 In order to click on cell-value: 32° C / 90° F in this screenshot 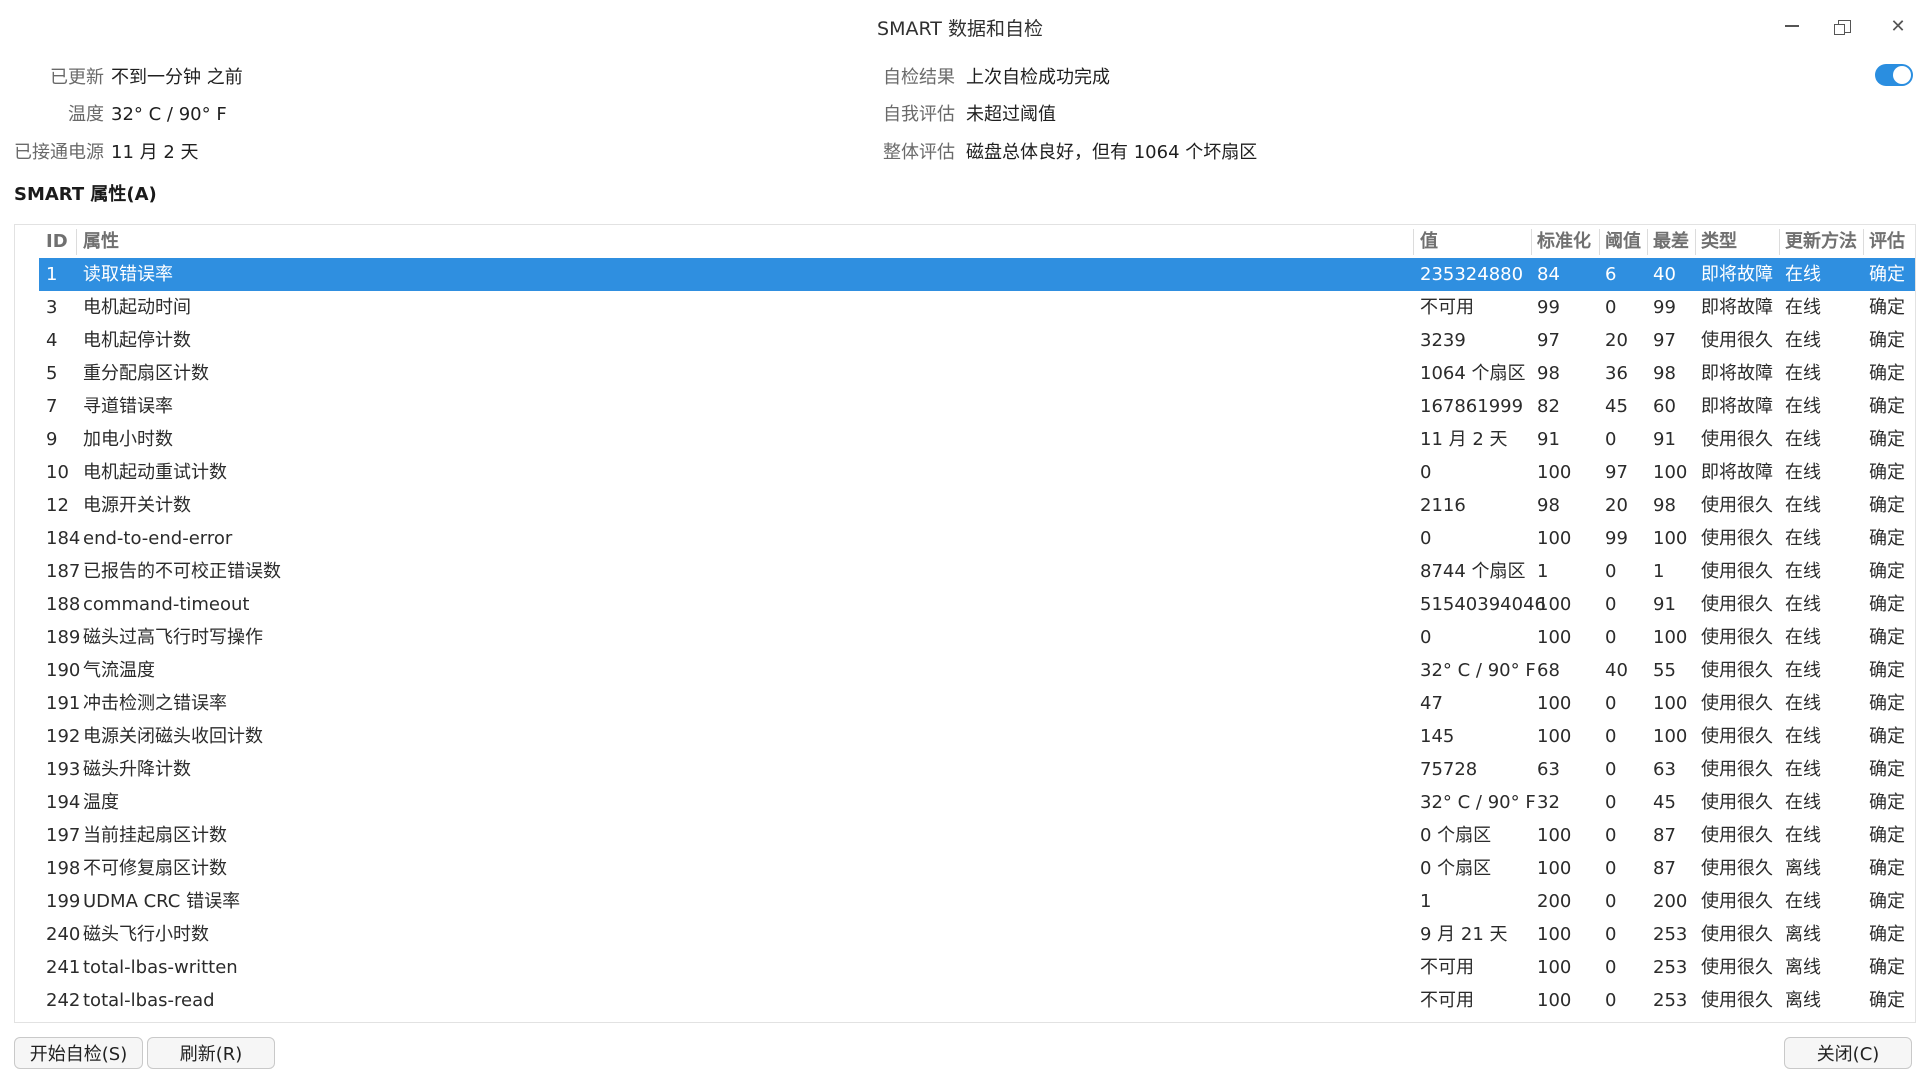, I will do `click(1478, 802)`.